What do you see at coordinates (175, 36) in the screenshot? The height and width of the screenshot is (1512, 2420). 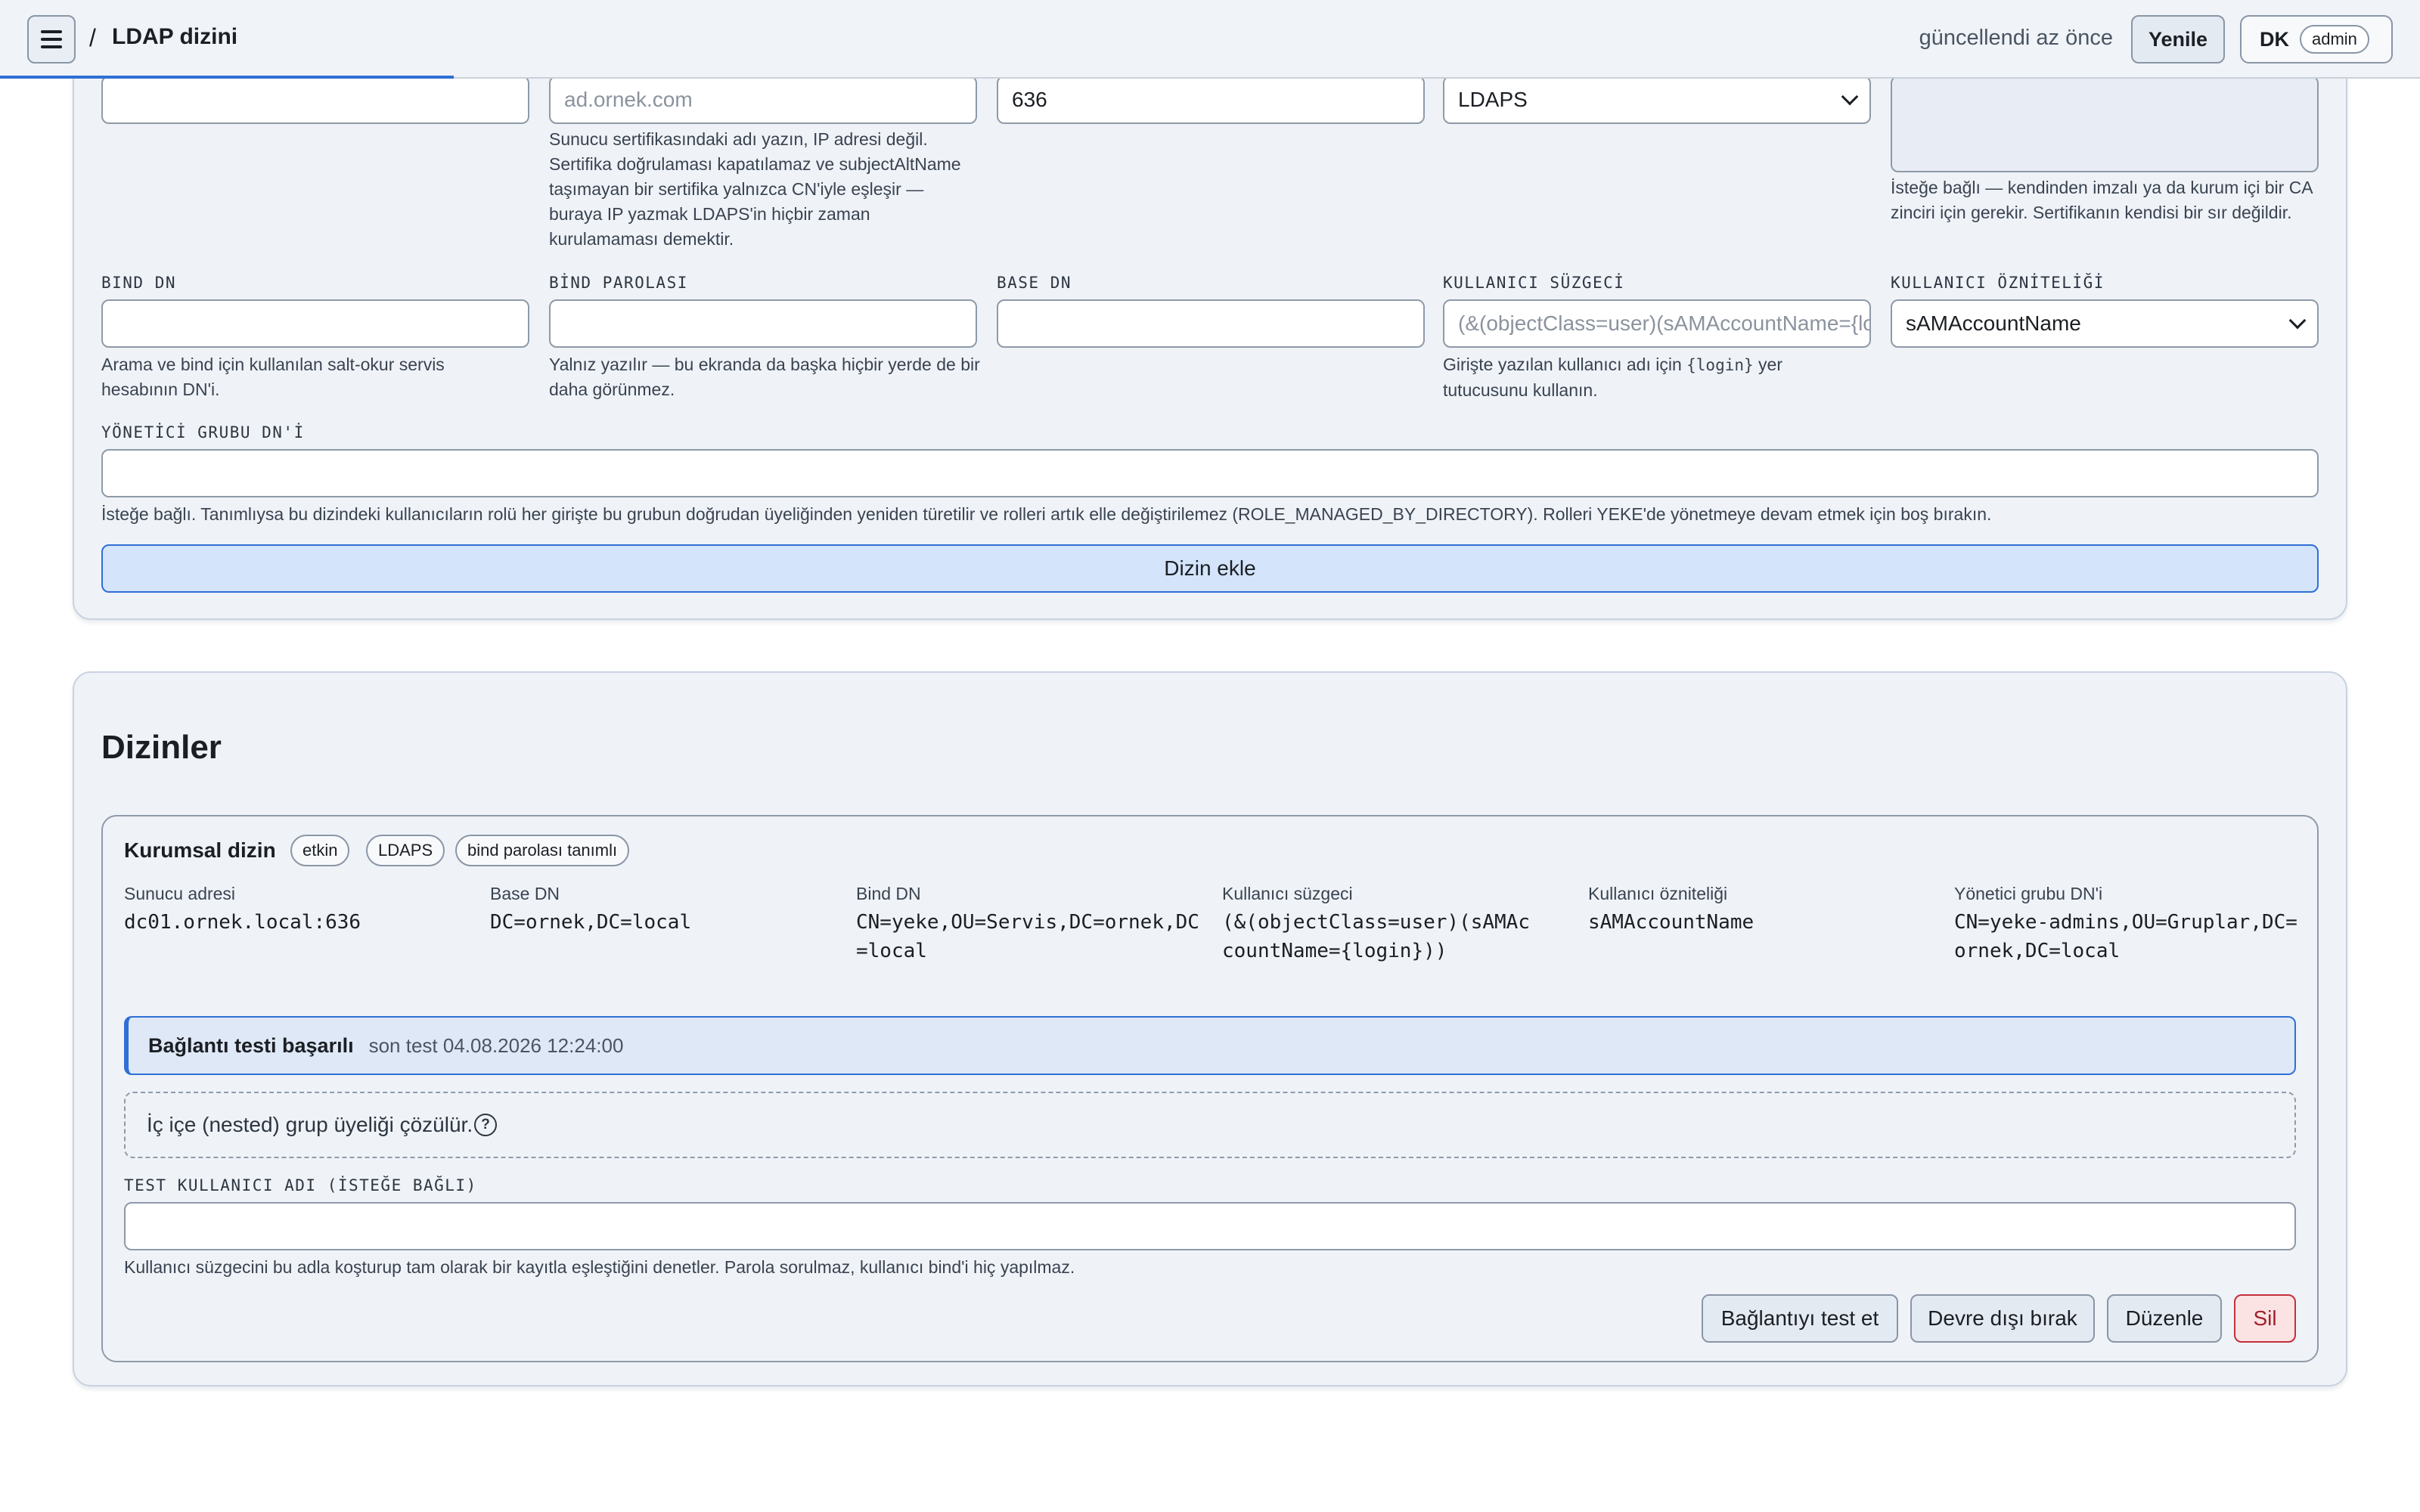 I see `page-title: LDAP dizini` at bounding box center [175, 36].